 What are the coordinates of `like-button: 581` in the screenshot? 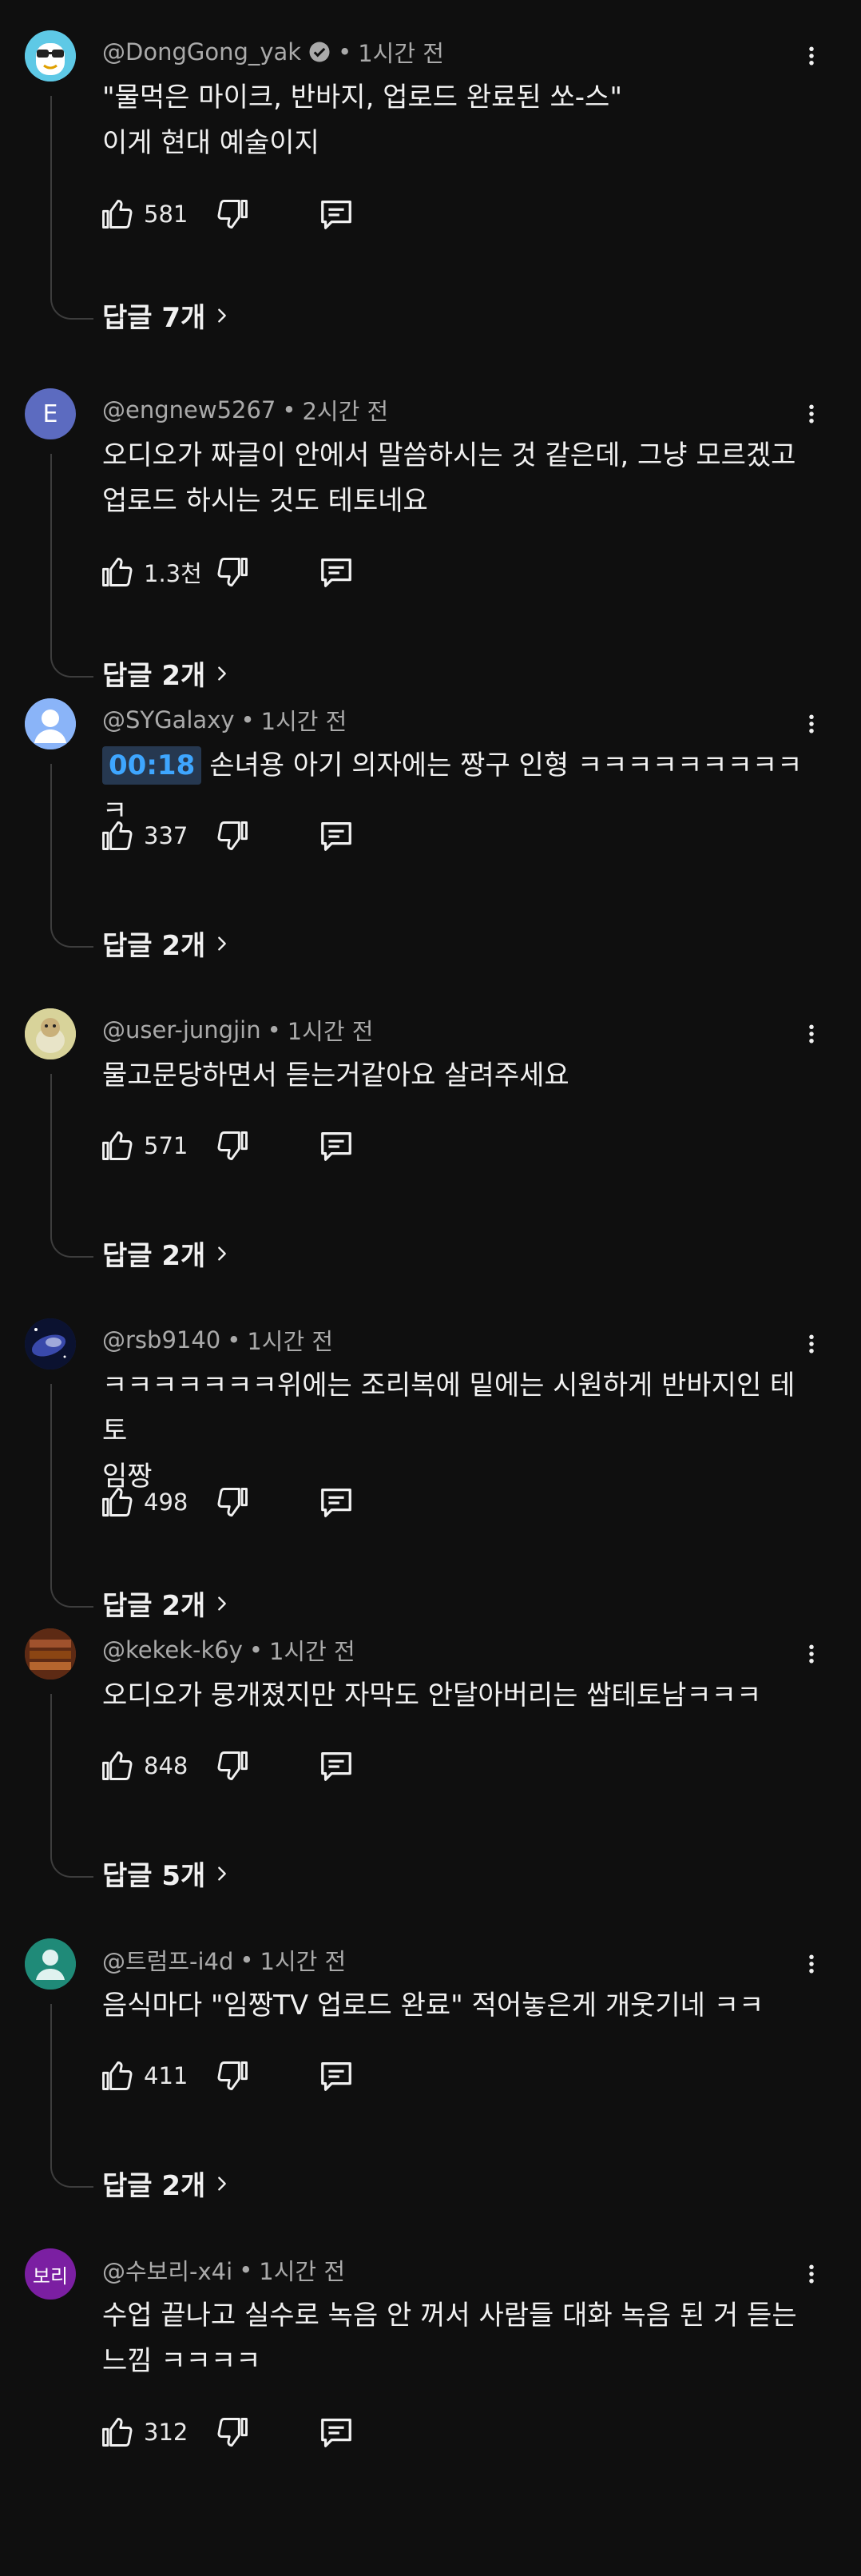 It's located at (157, 214).